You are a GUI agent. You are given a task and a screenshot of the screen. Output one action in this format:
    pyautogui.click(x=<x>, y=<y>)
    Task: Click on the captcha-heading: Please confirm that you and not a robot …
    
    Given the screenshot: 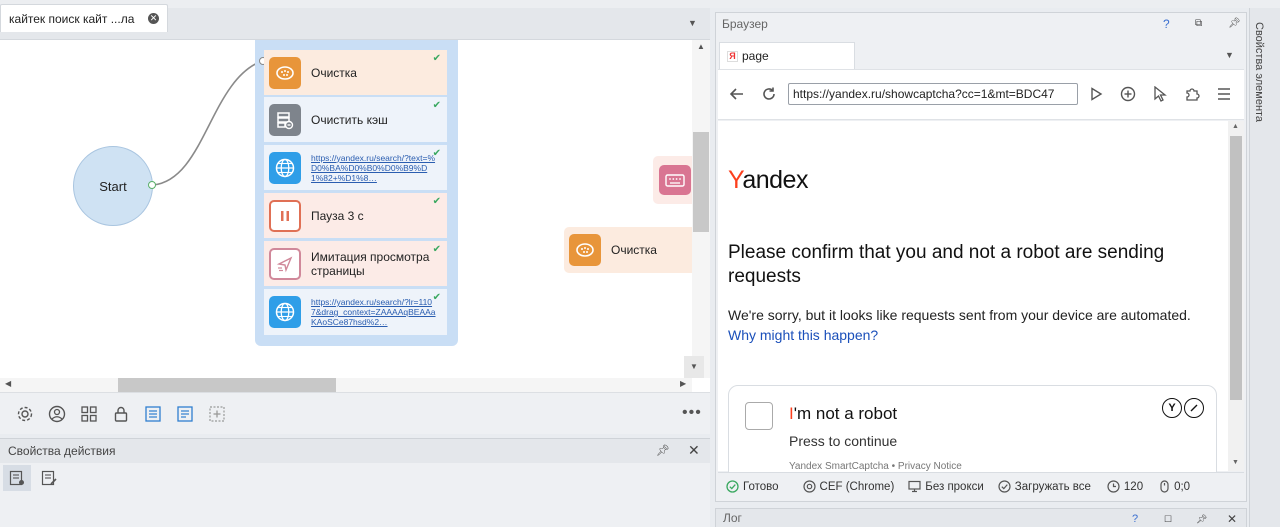 What is the action you would take?
    pyautogui.click(x=946, y=264)
    